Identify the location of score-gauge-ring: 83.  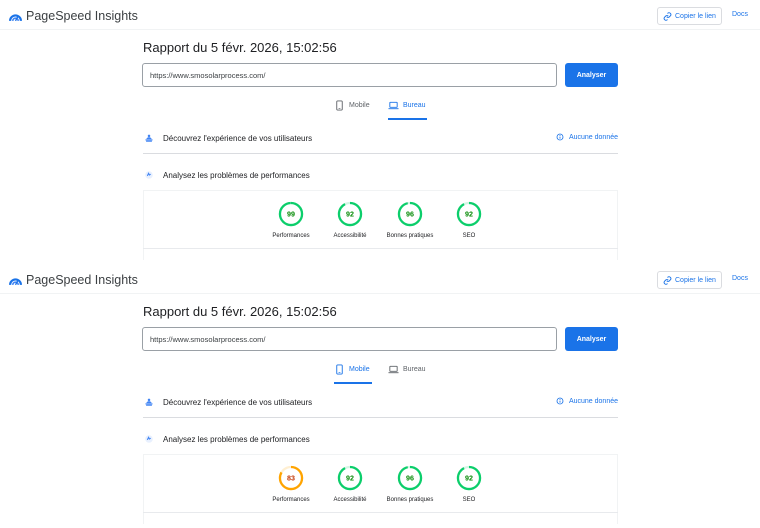
(291, 478).